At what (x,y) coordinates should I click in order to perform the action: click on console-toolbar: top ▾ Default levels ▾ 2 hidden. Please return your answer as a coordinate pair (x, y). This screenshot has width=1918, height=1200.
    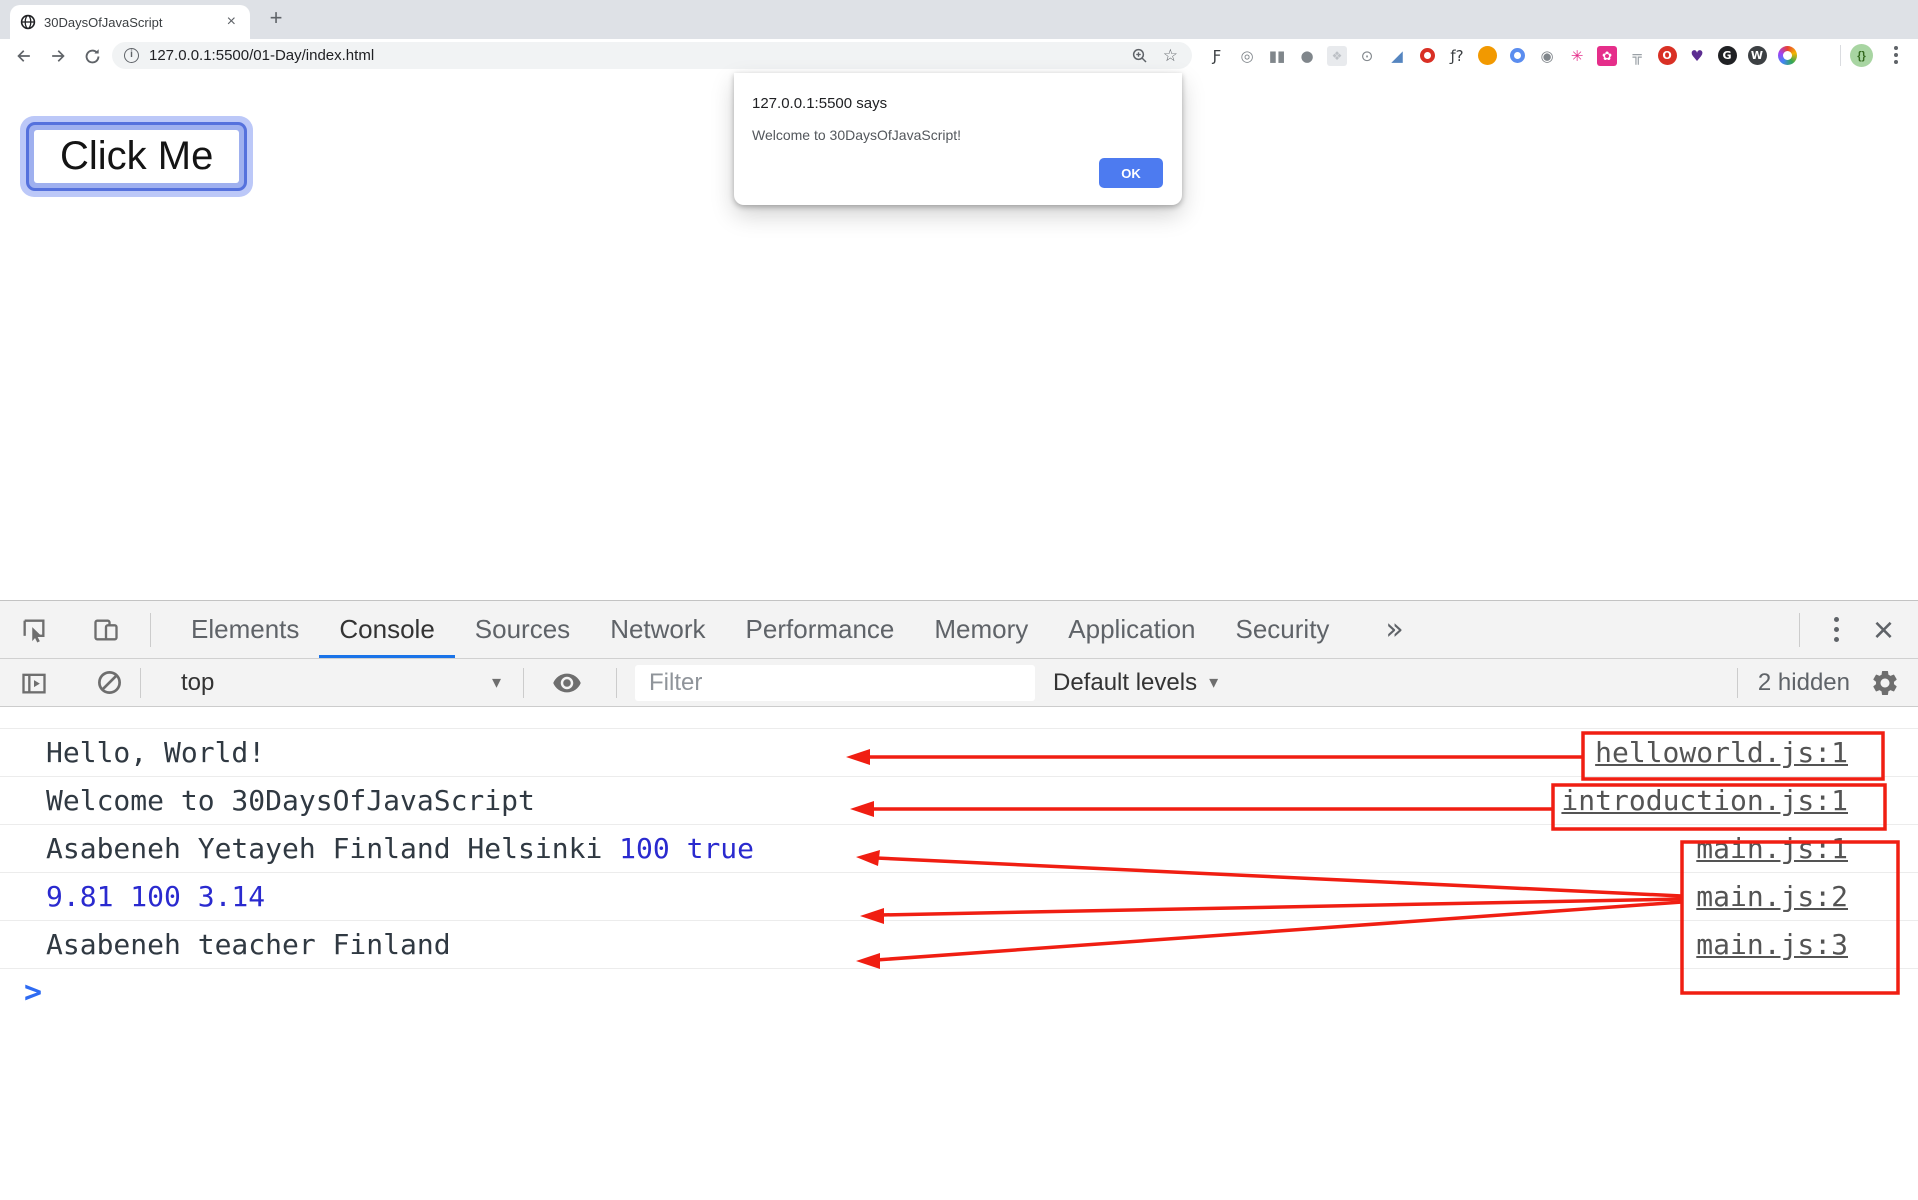
    Looking at the image, I should click on (959, 683).